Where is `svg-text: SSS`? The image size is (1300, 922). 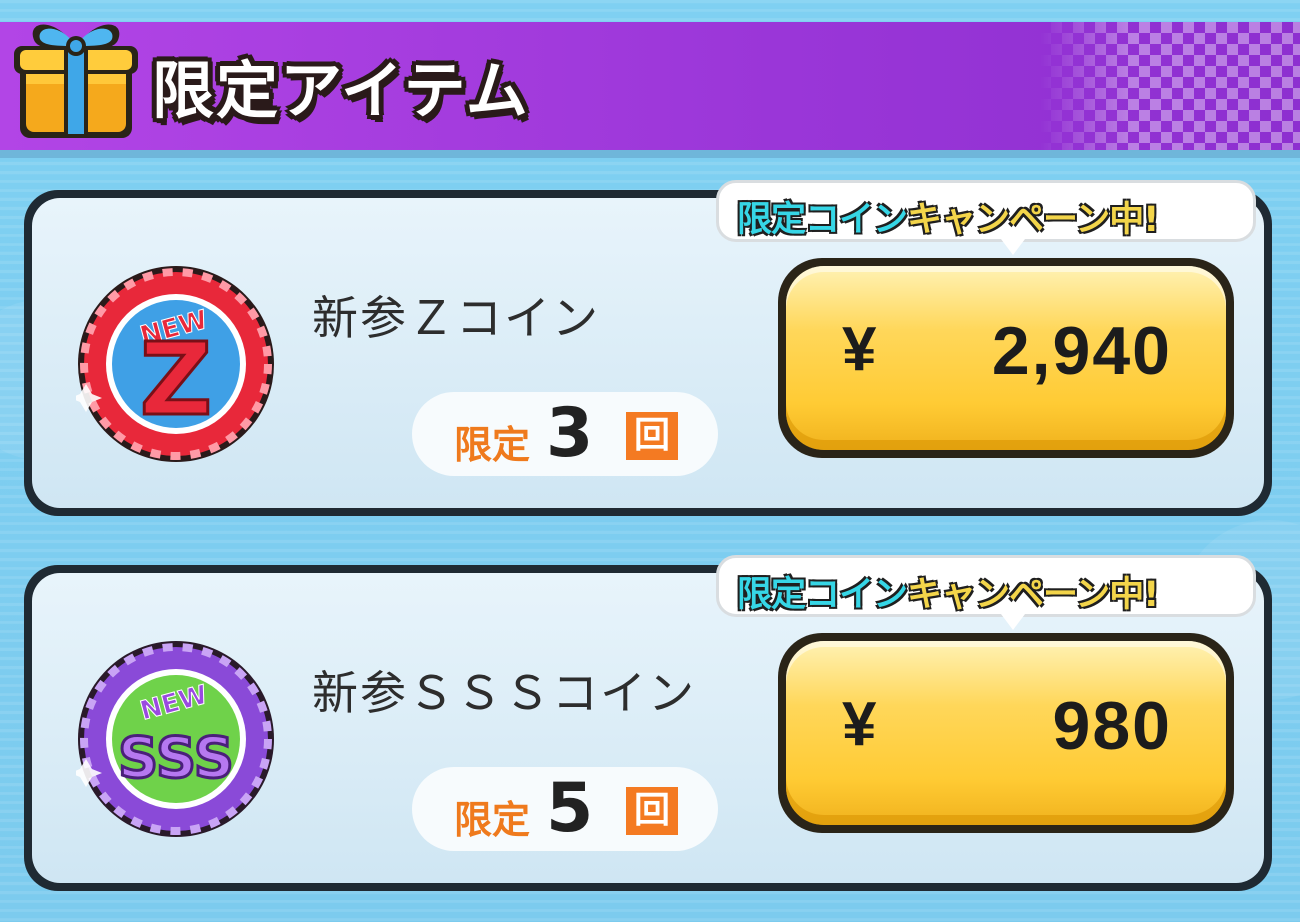
svg-text: SSS is located at coordinates (176, 758).